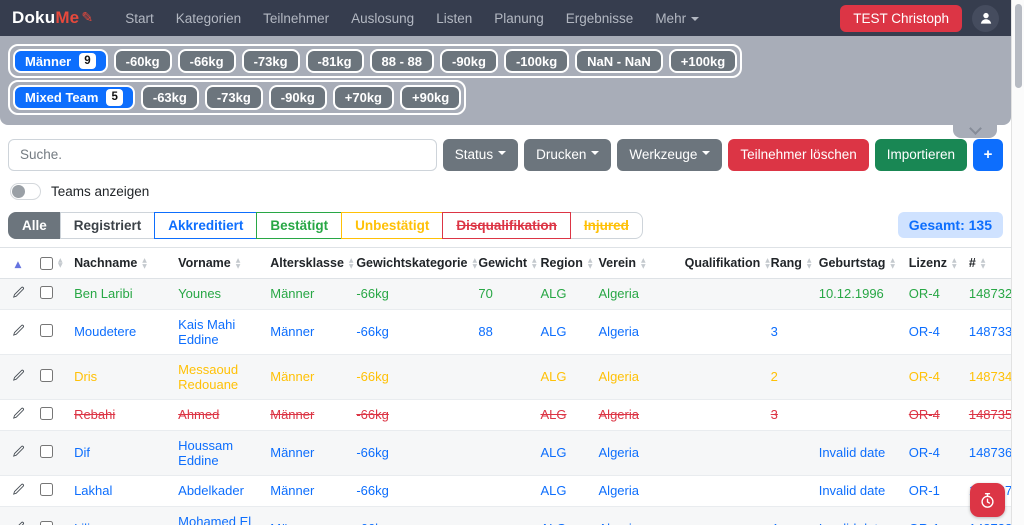  Describe the element at coordinates (122, 263) in the screenshot. I see `column-header-nachname: Nachname ▲ ▼` at that location.